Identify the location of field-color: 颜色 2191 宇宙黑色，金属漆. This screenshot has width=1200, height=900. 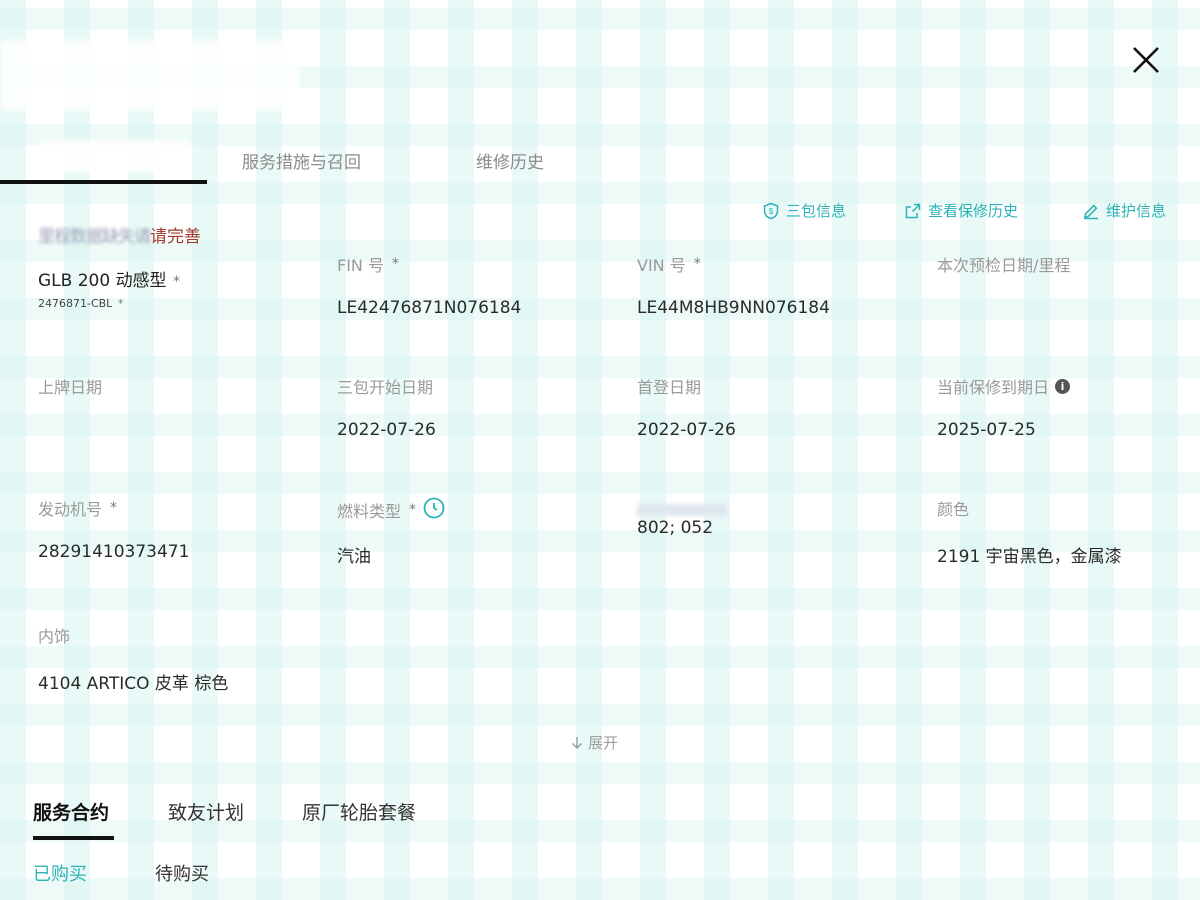
(1068, 531).